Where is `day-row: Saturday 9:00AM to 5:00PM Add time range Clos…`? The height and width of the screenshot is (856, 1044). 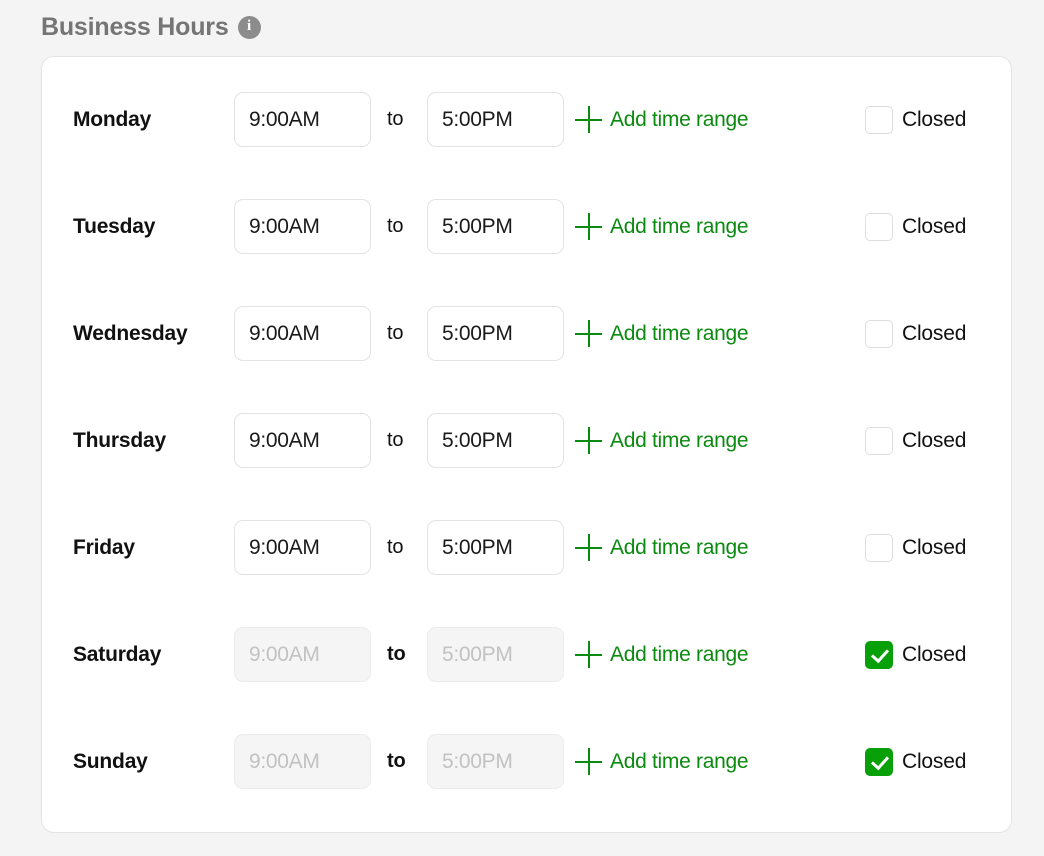
day-row: Saturday 9:00AM to 5:00PM Add time range Clos… is located at coordinates (526, 654).